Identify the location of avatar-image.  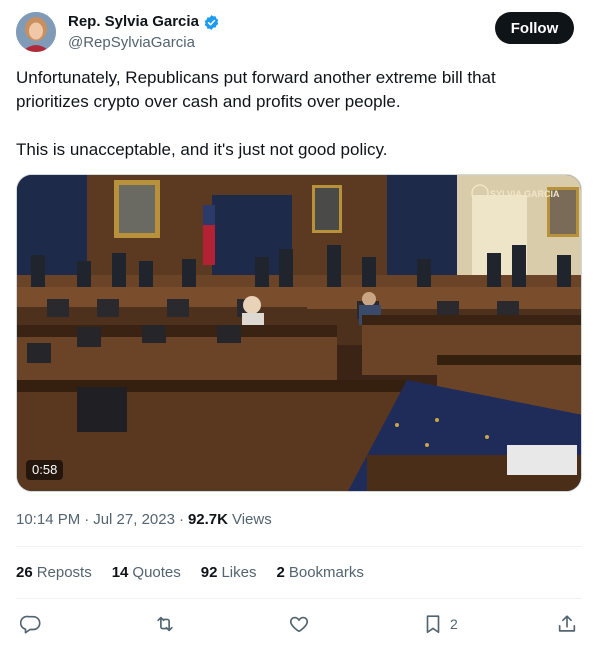
(36, 32).